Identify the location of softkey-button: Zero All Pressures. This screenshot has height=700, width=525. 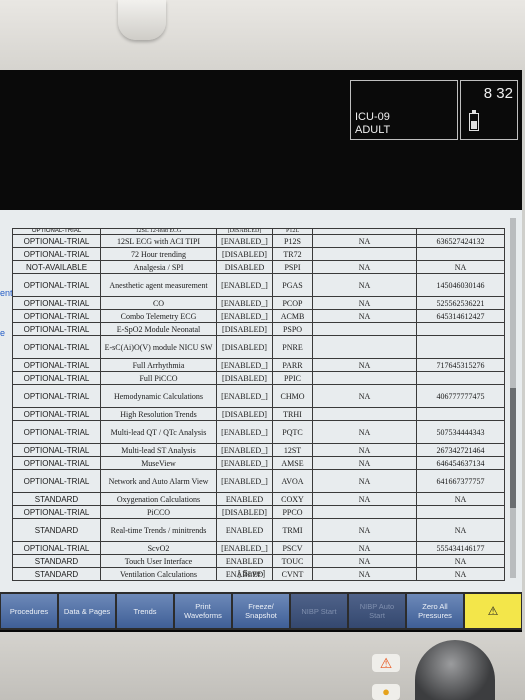
(435, 611).